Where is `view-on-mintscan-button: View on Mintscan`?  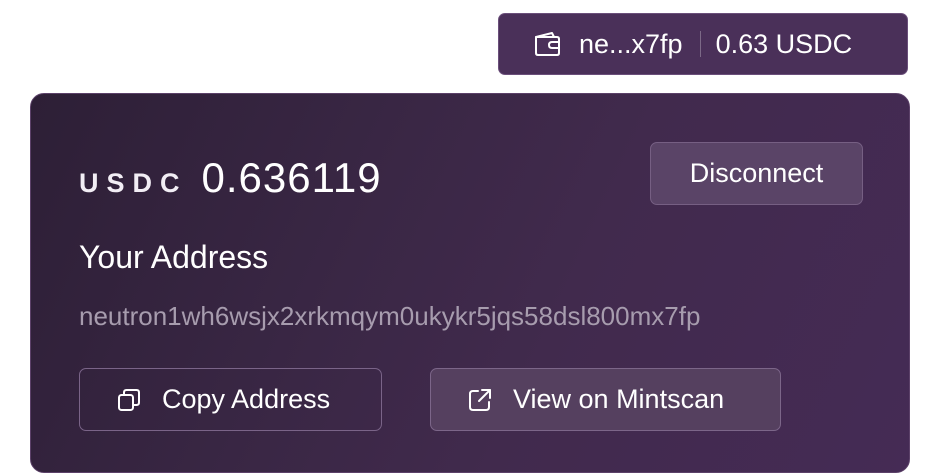
view-on-mintscan-button: View on Mintscan is located at coordinates (605, 399).